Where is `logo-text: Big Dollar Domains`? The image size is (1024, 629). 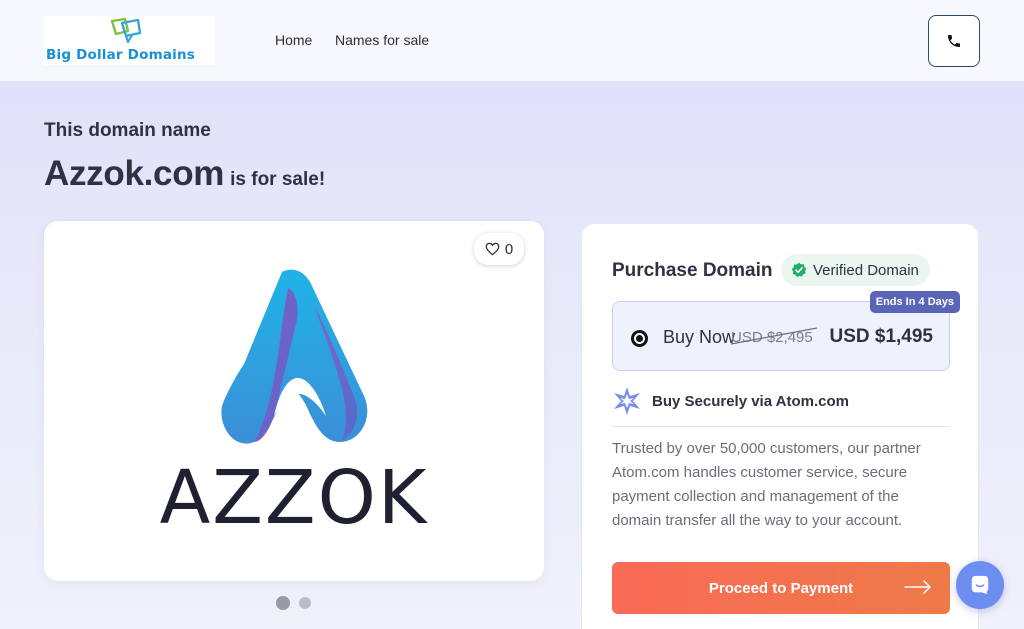
logo-text: Big Dollar Domains is located at coordinates (121, 55).